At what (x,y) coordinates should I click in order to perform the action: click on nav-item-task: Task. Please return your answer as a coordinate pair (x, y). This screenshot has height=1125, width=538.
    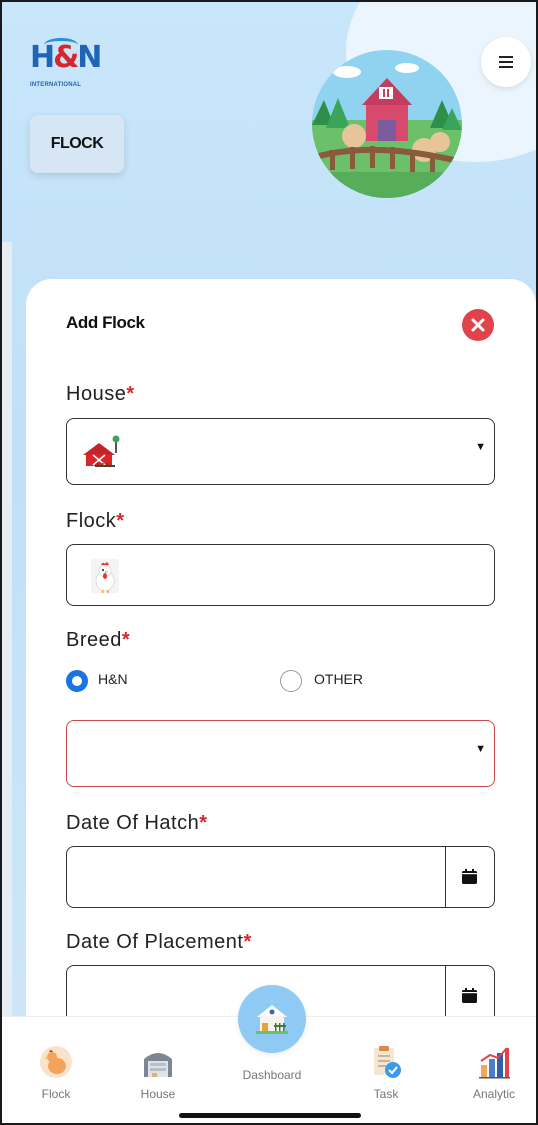
    Looking at the image, I should click on (386, 1073).